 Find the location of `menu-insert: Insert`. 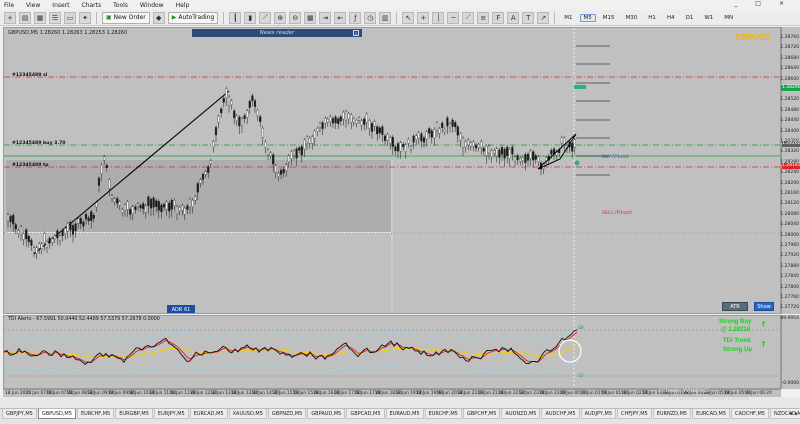

menu-insert: Insert is located at coordinates (60, 5).